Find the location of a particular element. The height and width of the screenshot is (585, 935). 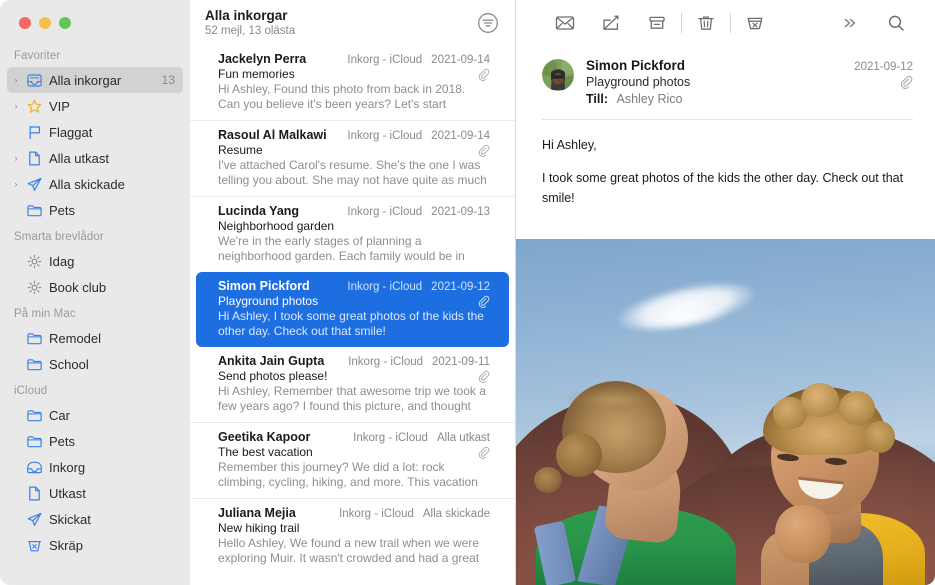

message-subject: Send photos please! is located at coordinates (273, 376).